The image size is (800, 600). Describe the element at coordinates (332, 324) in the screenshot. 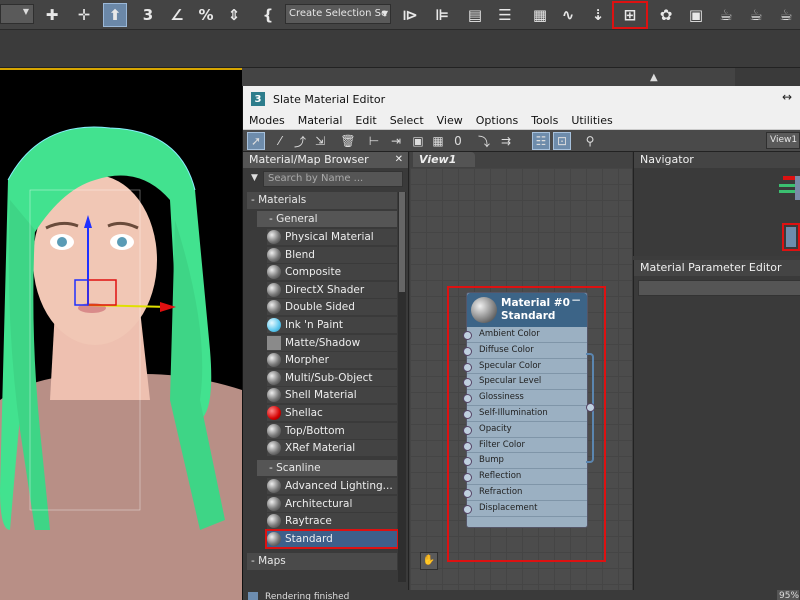

I see `list-item: Ink 'n Paint` at that location.